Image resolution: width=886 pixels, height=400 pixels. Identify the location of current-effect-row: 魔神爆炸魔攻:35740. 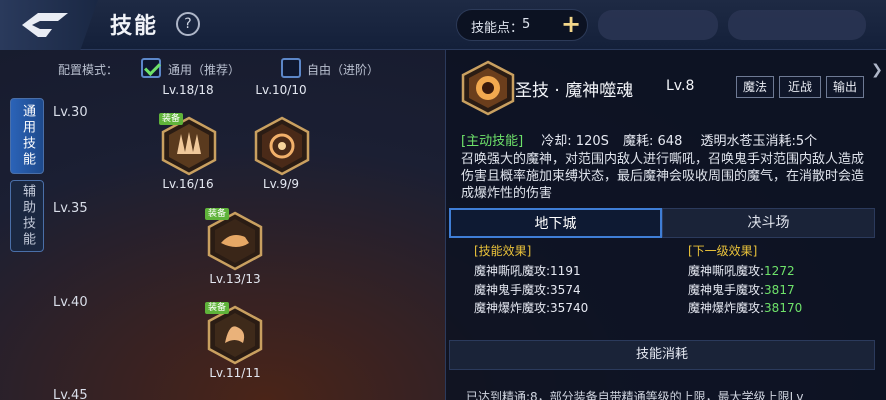
(531, 307).